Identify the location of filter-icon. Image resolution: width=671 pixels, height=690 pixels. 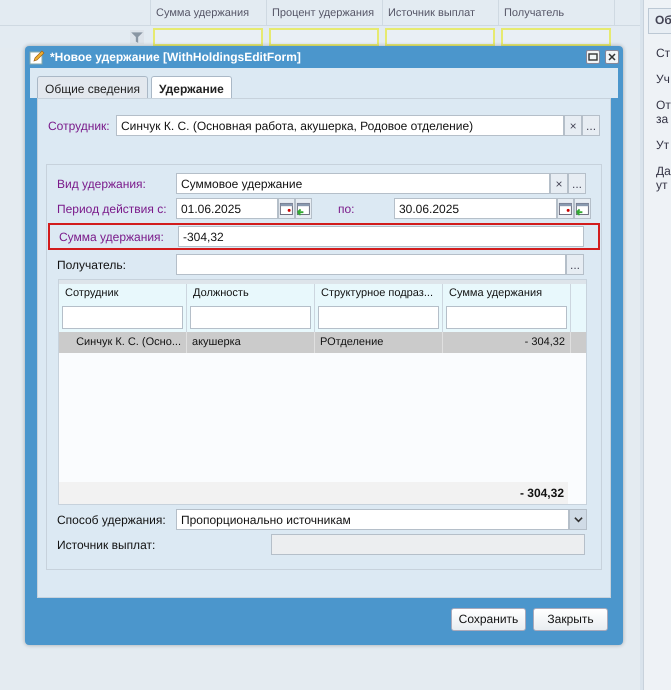
(137, 37).